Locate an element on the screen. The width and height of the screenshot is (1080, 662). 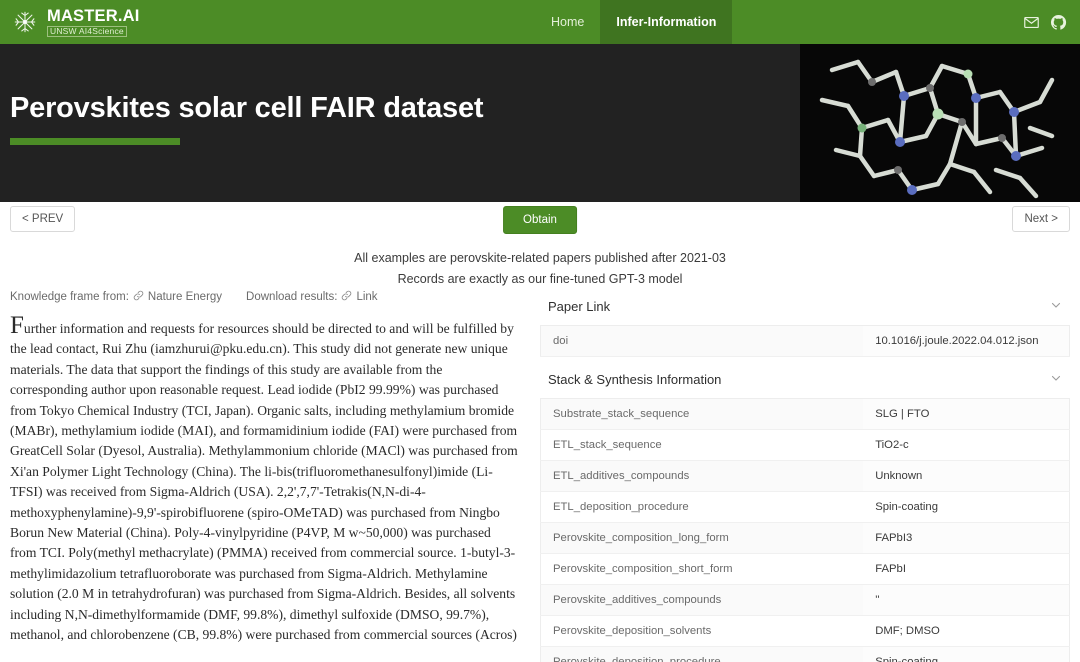
paper-link-table: doi 10.1016/j.joule.2022.04.012.json is located at coordinates (805, 341).